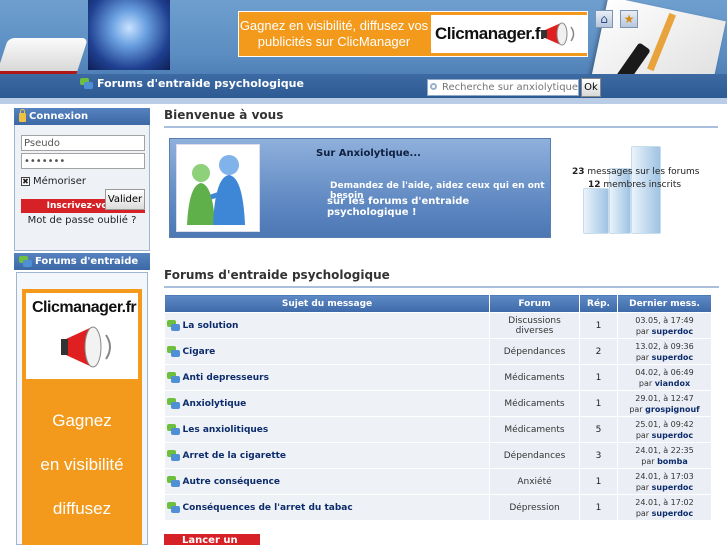 This screenshot has height=545, width=727. Describe the element at coordinates (664, 325) in the screenshot. I see `topic-last-message: 03.05, à 17:49 par superdoc` at that location.